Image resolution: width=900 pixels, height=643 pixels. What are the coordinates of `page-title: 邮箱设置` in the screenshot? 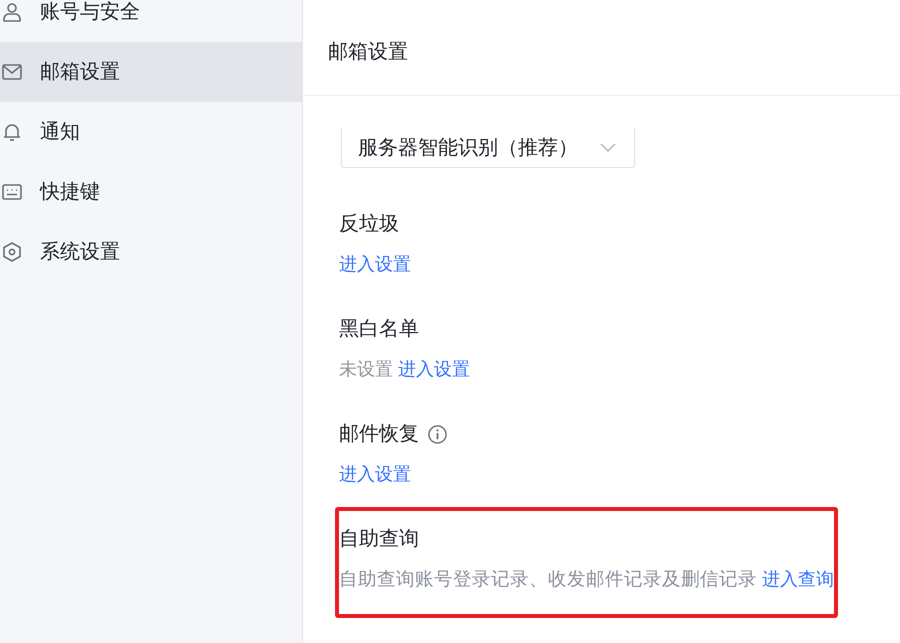 It's located at (368, 52).